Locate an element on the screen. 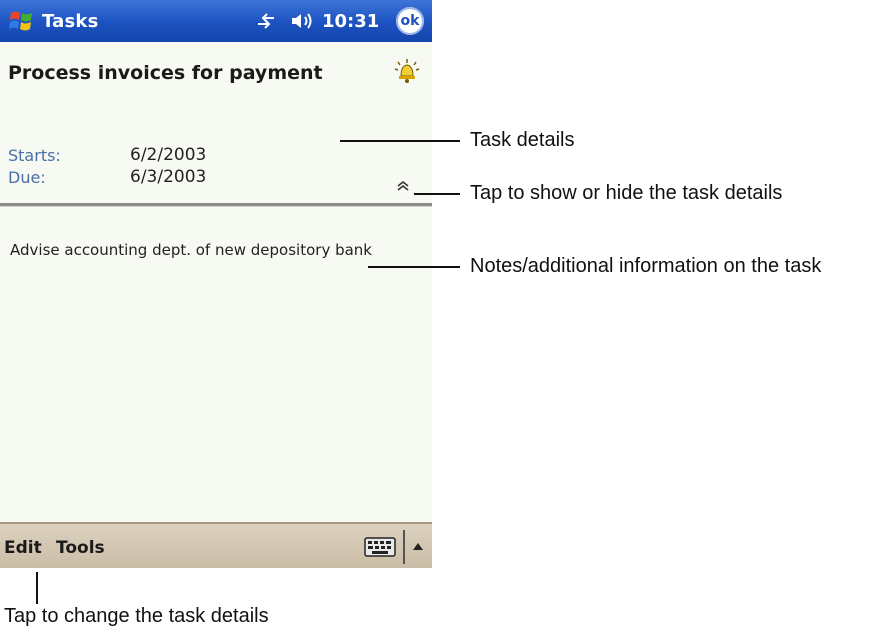  edit-menu: Edit is located at coordinates (23, 548).